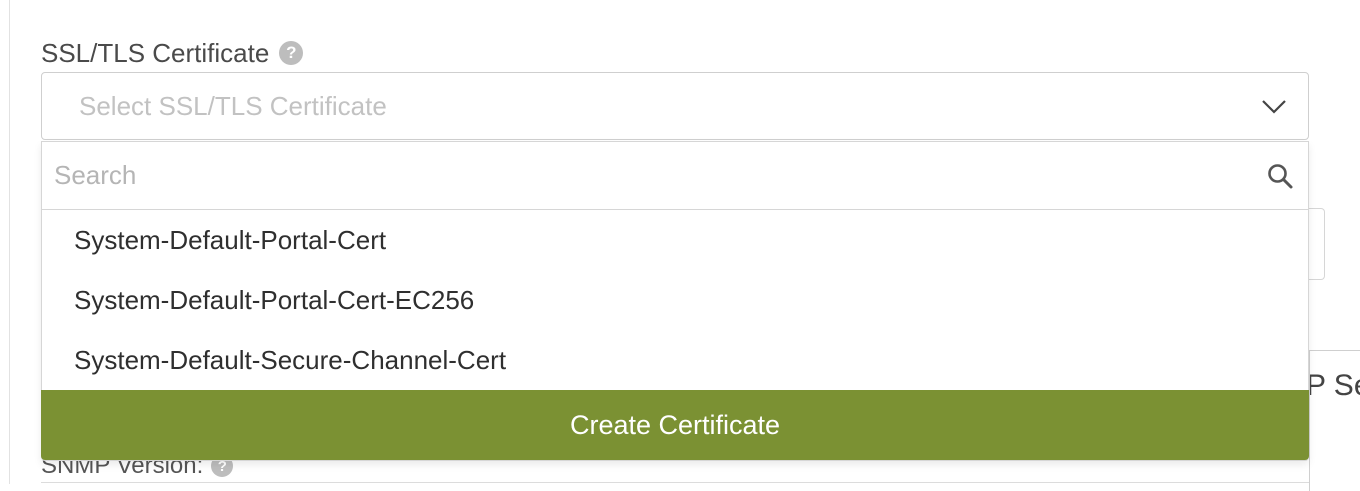 Image resolution: width=1360 pixels, height=491 pixels. I want to click on background-panel: P Se, so click(1334, 420).